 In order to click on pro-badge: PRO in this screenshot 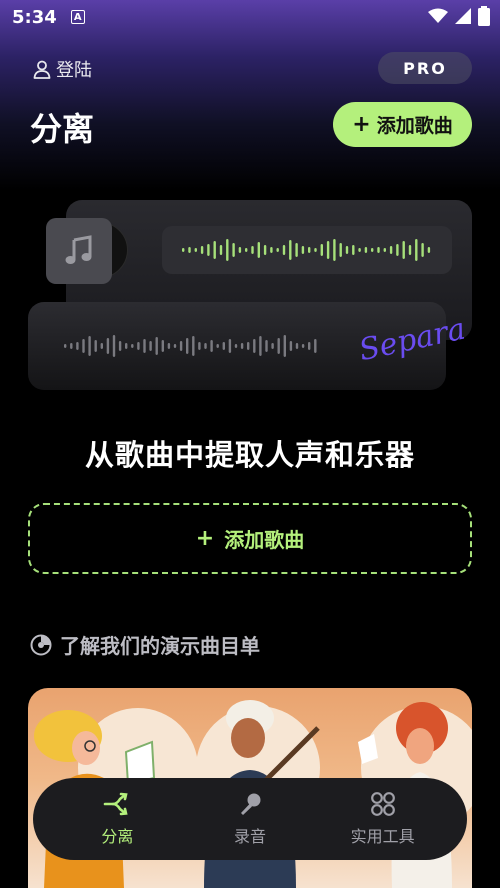, I will do `click(425, 68)`.